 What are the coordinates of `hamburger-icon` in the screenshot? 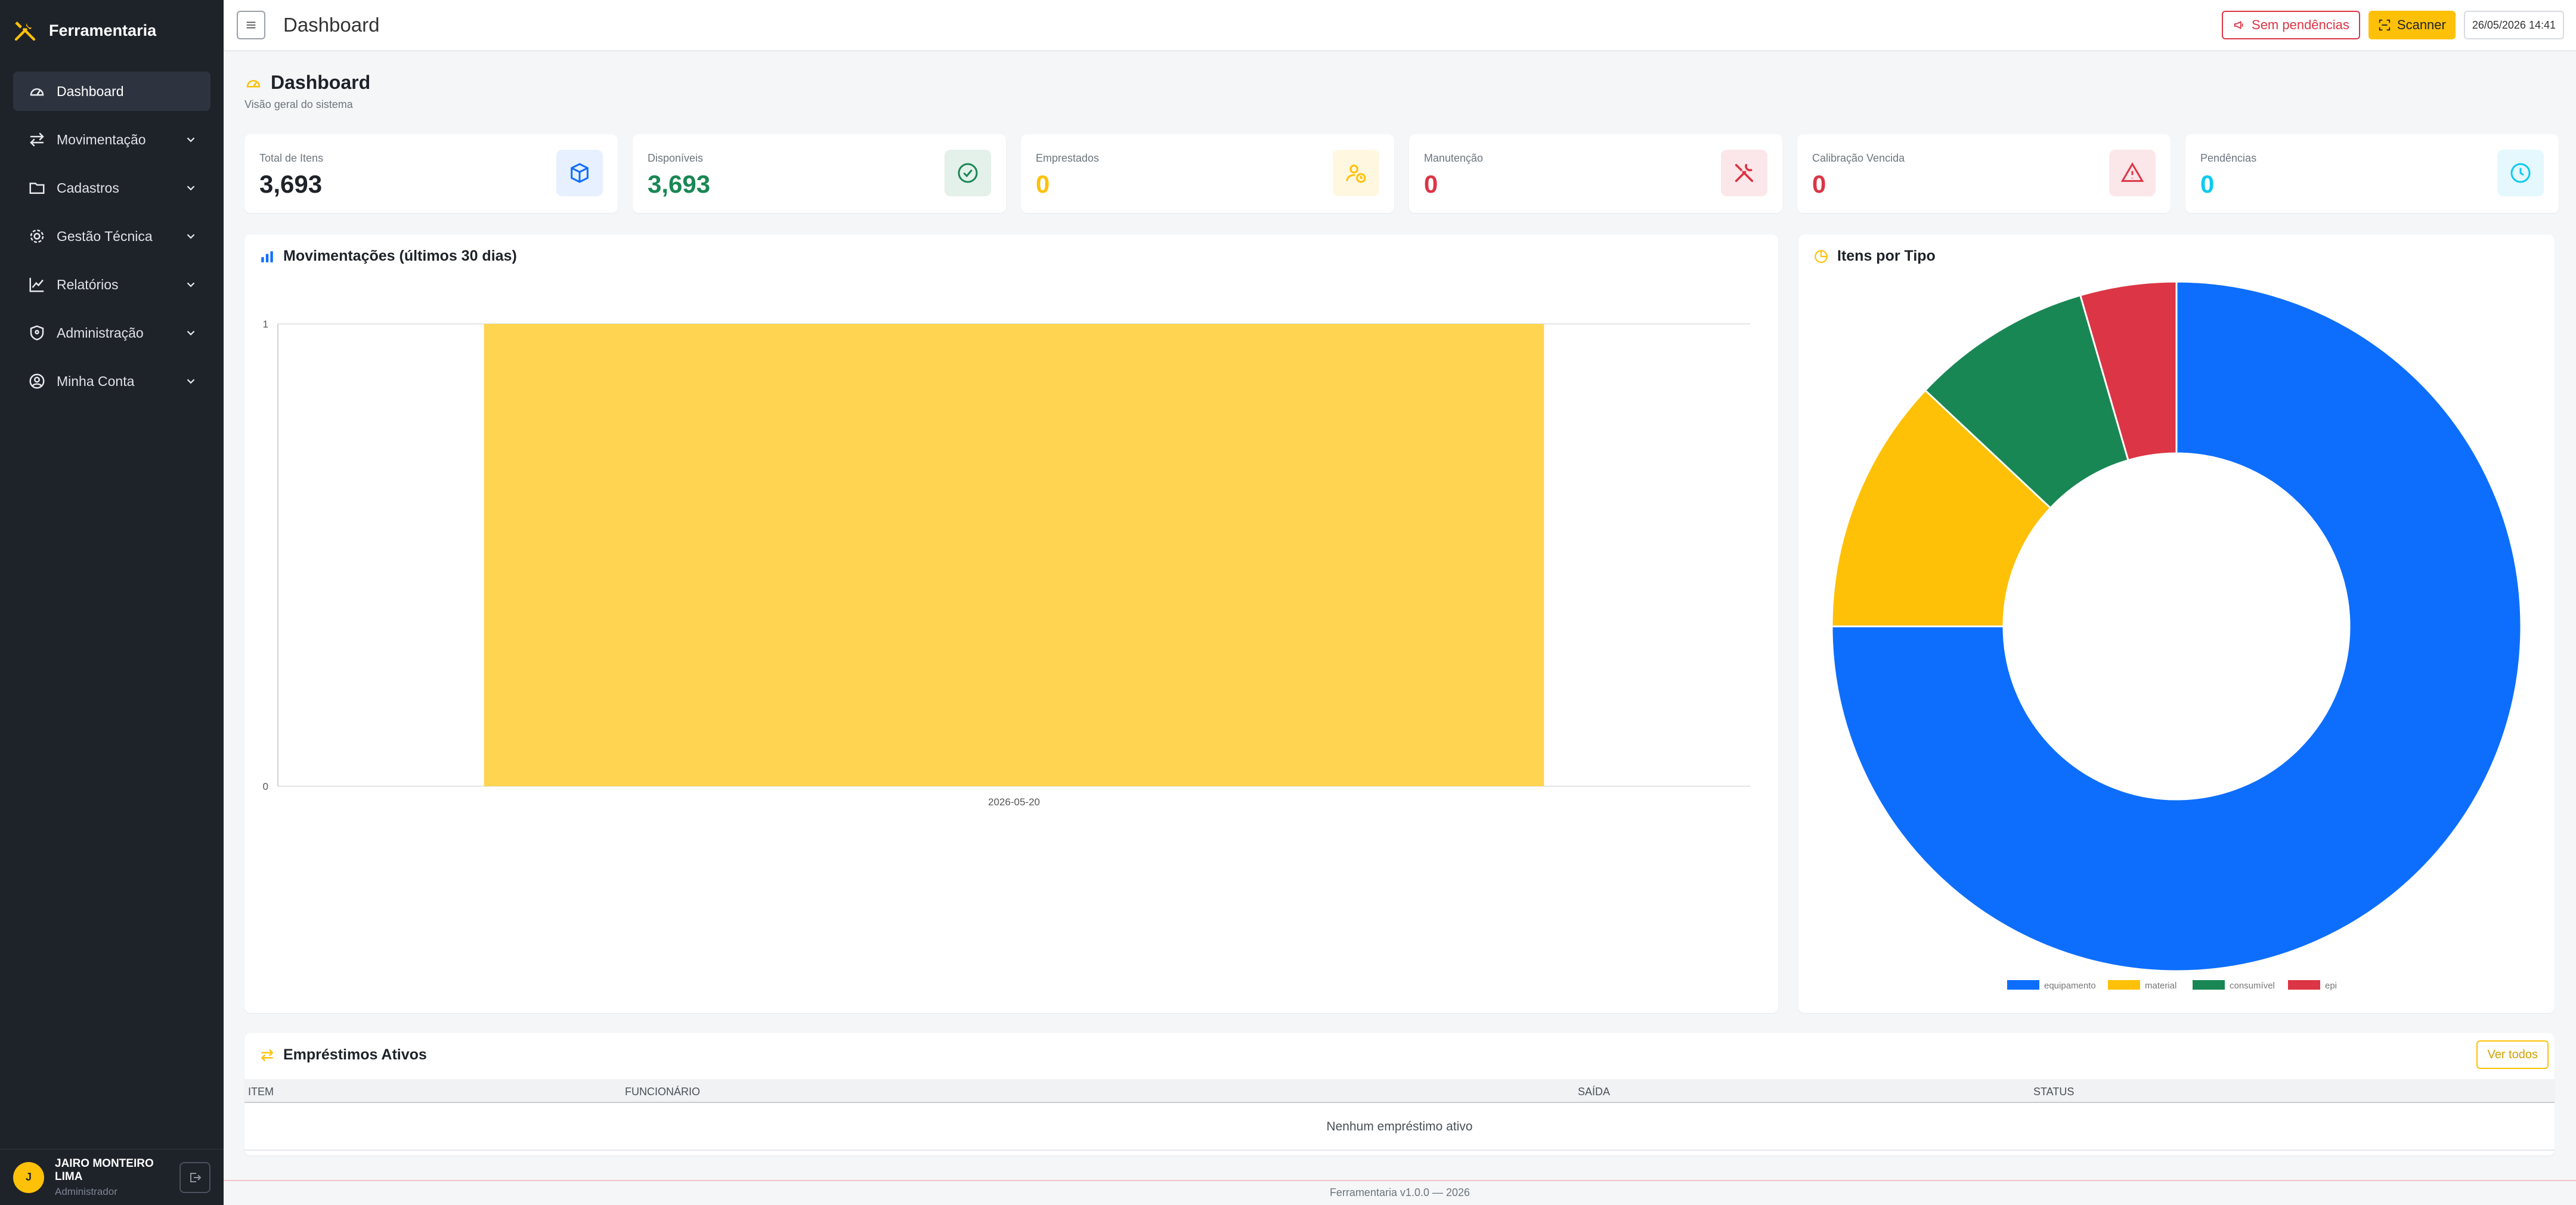 It's located at (251, 25).